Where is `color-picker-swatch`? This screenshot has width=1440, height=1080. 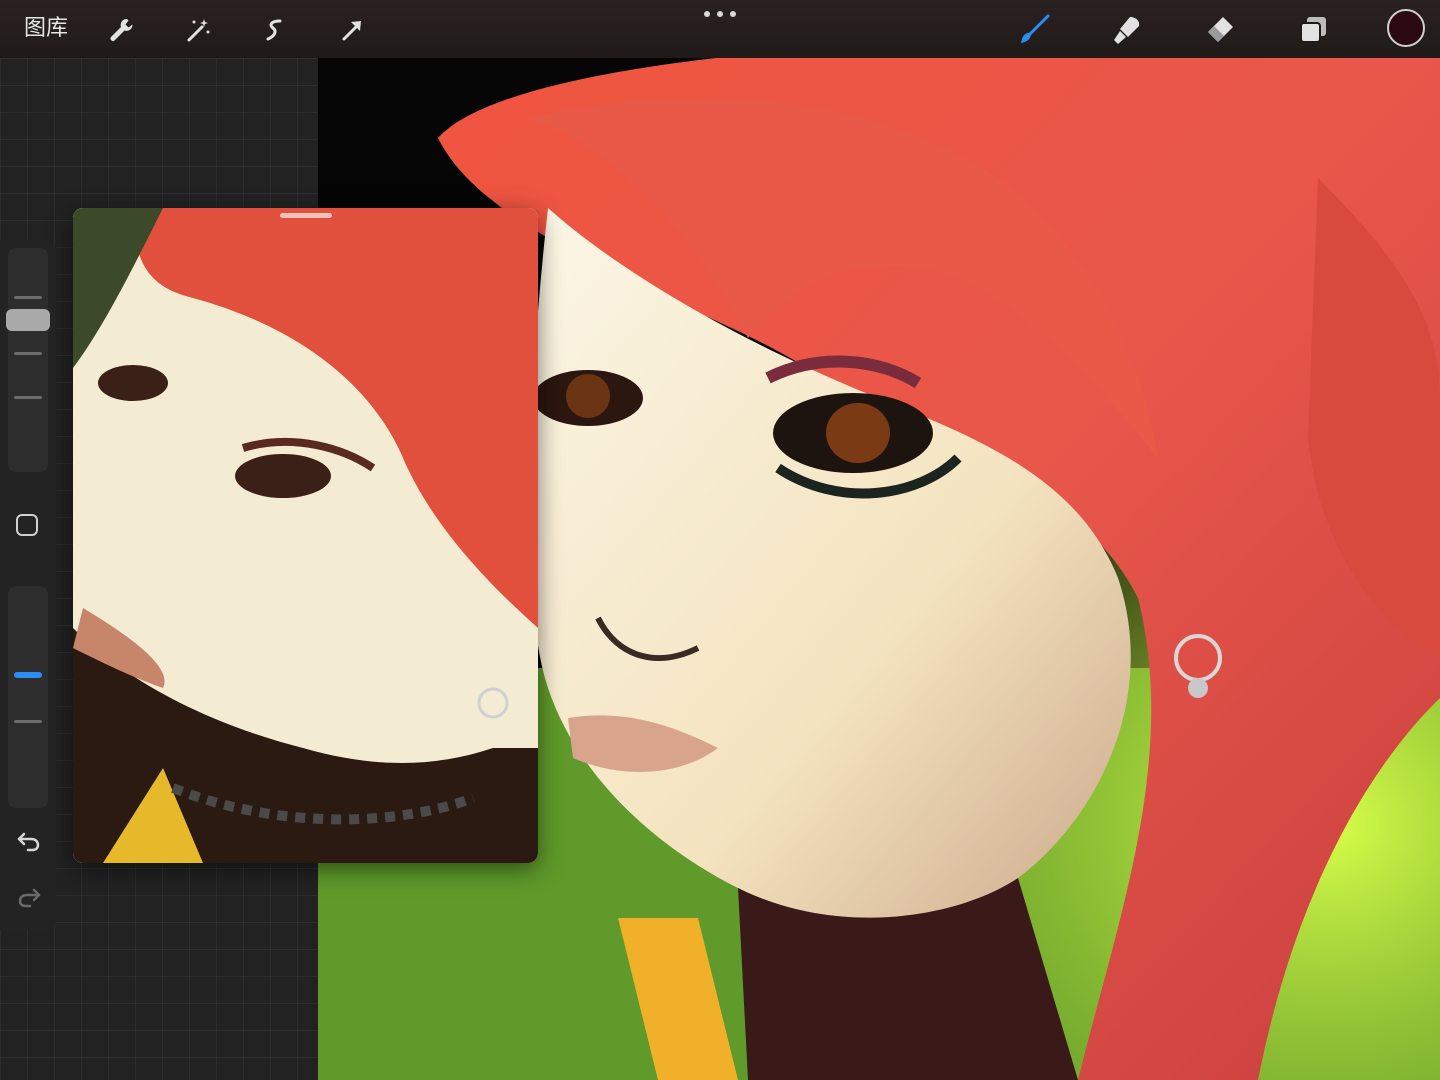
color-picker-swatch is located at coordinates (1406, 28).